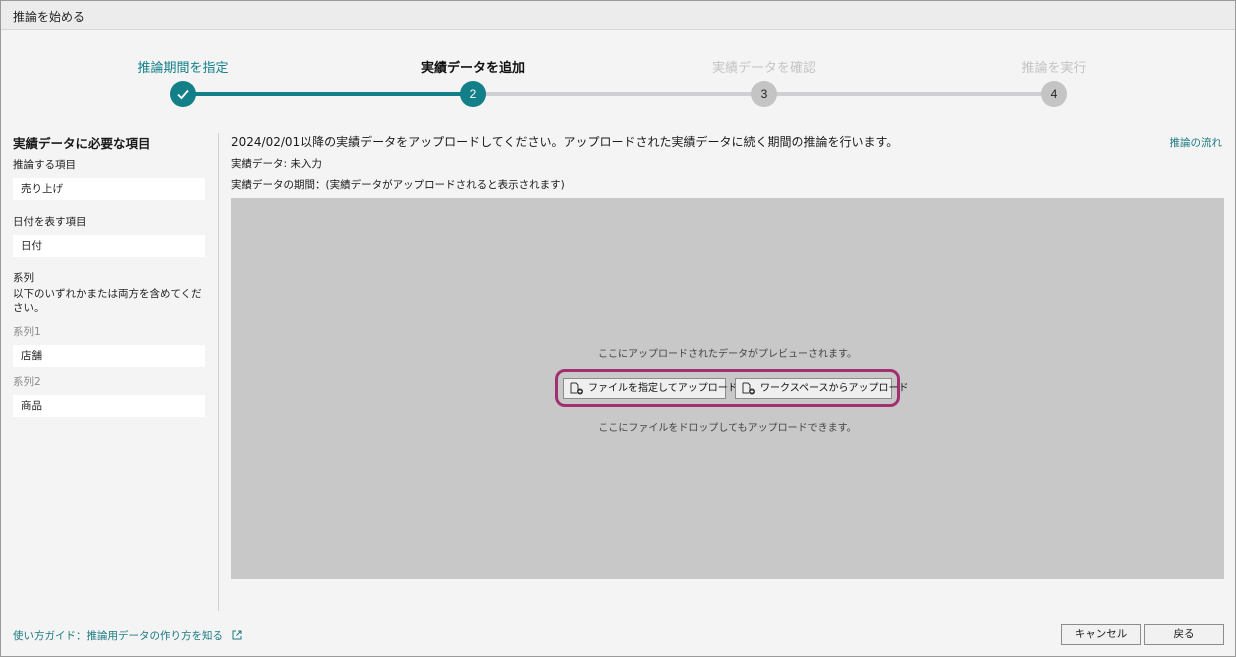  Describe the element at coordinates (727, 354) in the screenshot. I see `preview-placeholder-text: ここにアップロードされたデータがプレビューされます。` at that location.